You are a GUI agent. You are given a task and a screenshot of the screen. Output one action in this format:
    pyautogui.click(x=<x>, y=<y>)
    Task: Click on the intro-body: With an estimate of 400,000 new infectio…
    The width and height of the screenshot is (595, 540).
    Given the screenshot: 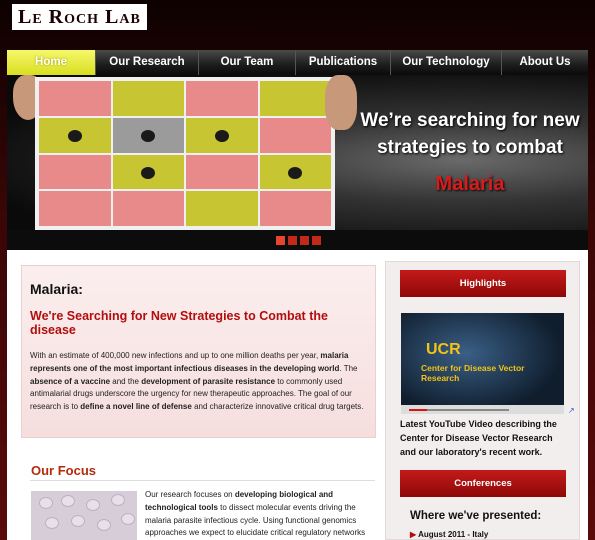 What is the action you would take?
    pyautogui.click(x=200, y=382)
    